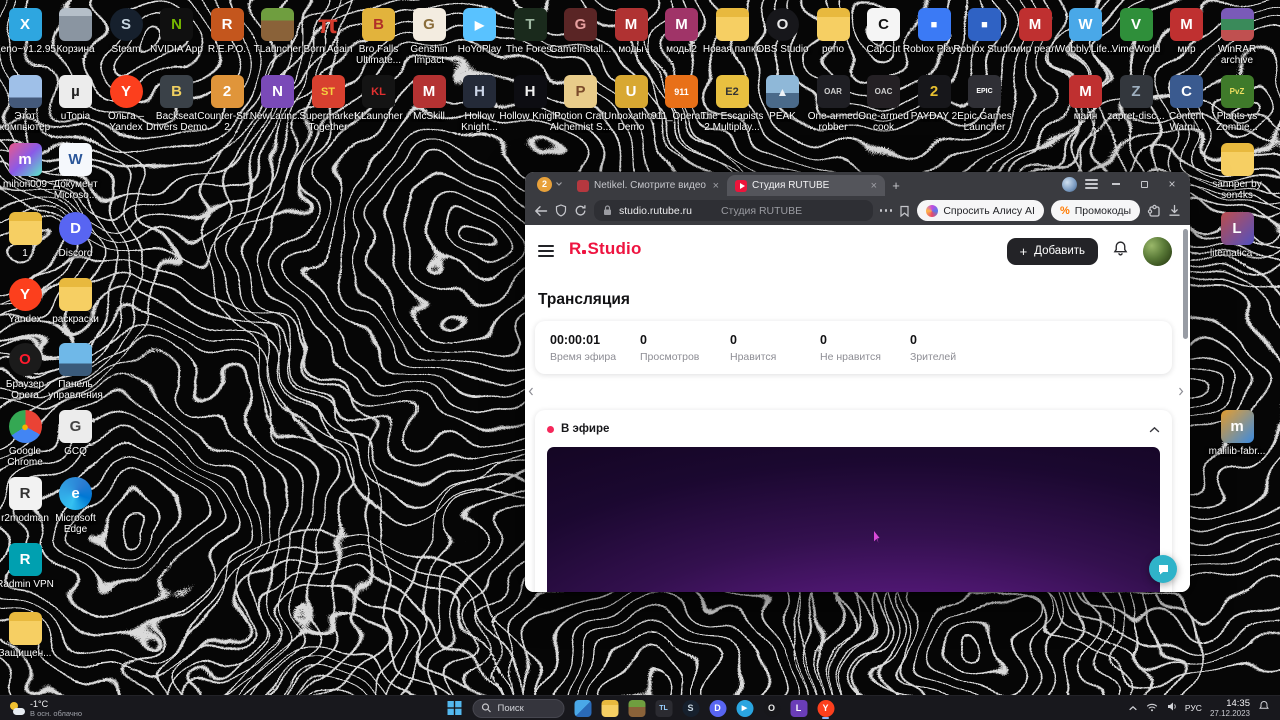 This screenshot has width=1280, height=720. I want to click on clock-time: 14:35, so click(1238, 703).